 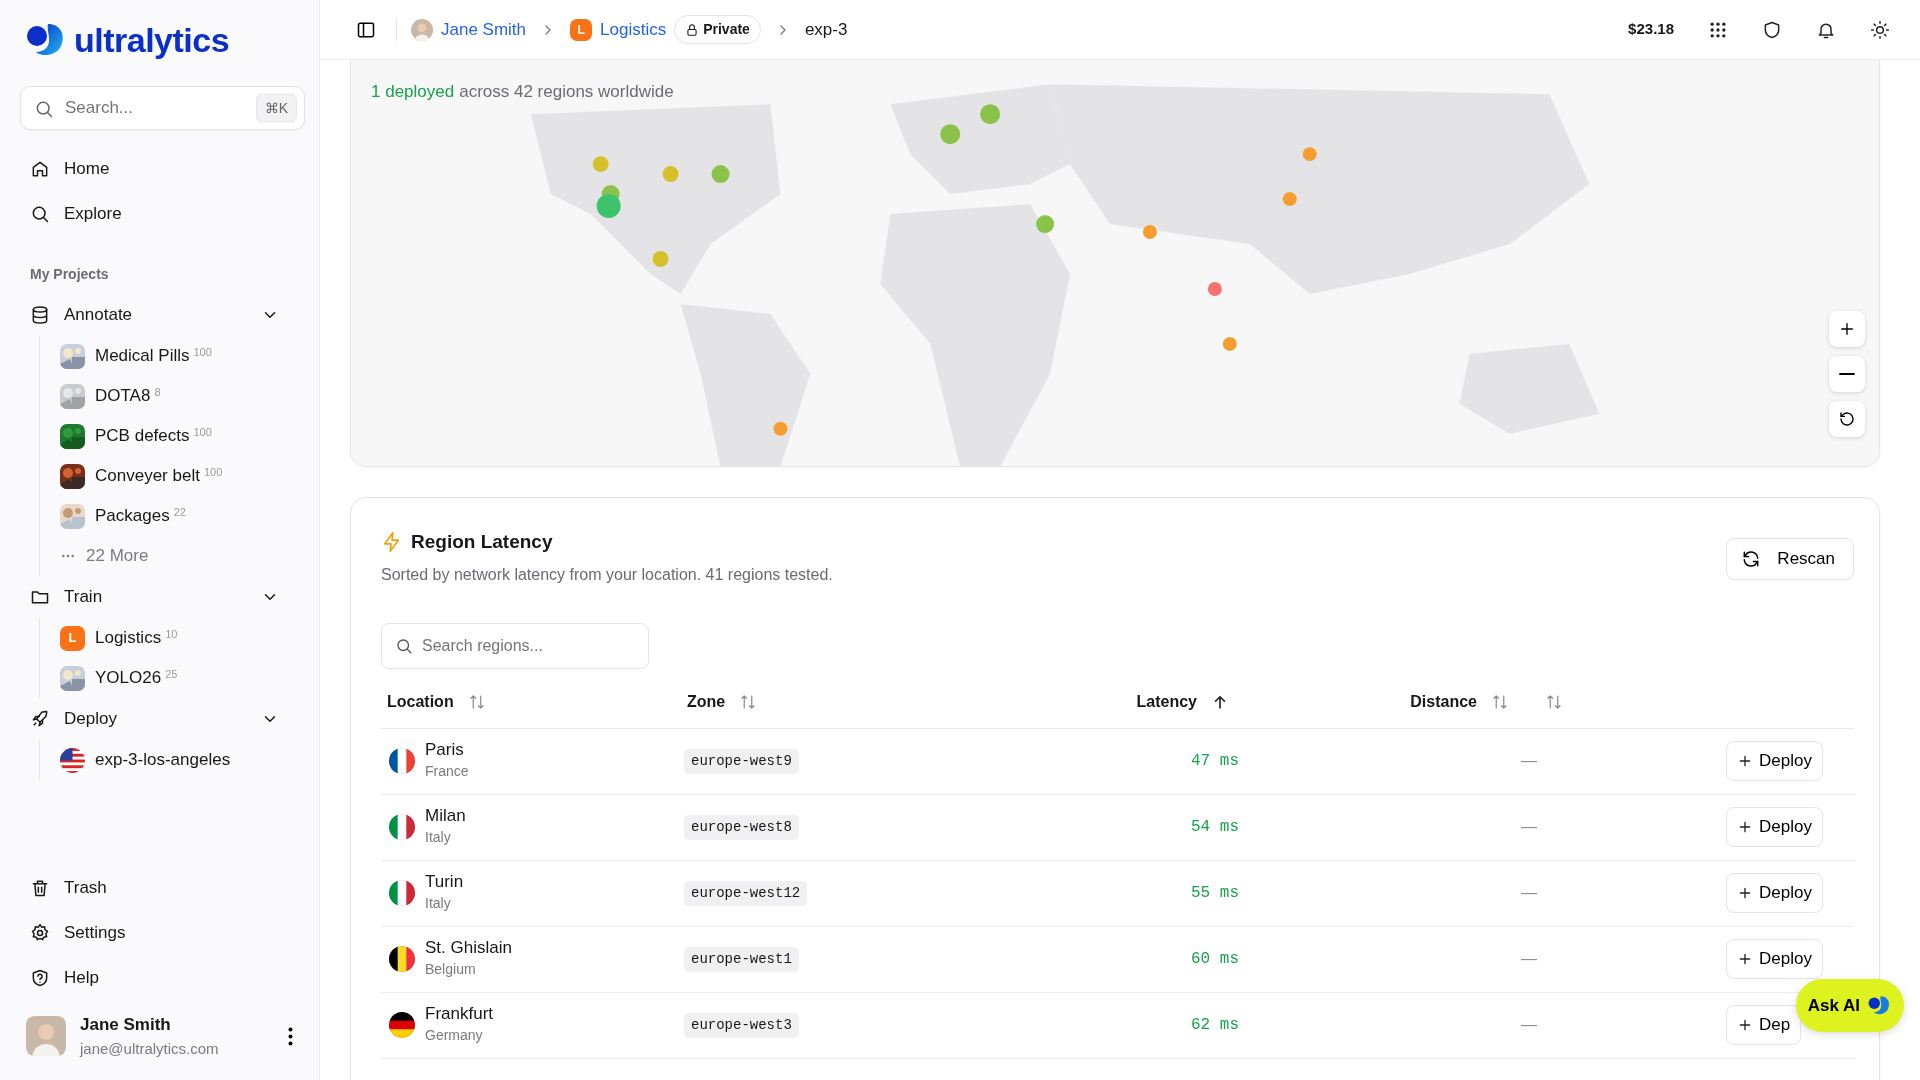 What do you see at coordinates (468, 948) in the screenshot?
I see `city-name: St. Ghislain` at bounding box center [468, 948].